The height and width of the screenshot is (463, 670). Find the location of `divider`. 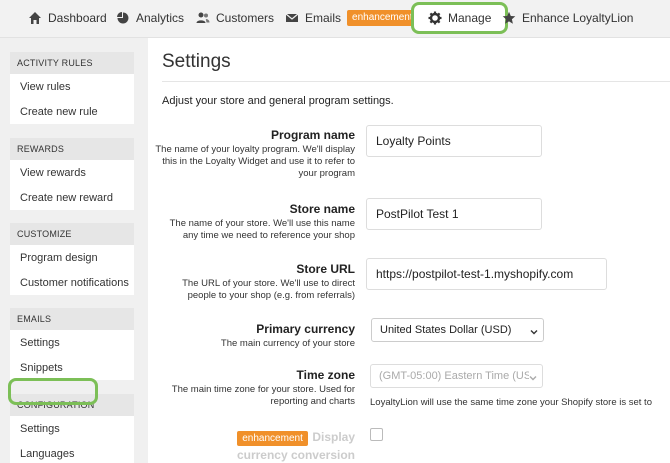

divider is located at coordinates (416, 81).